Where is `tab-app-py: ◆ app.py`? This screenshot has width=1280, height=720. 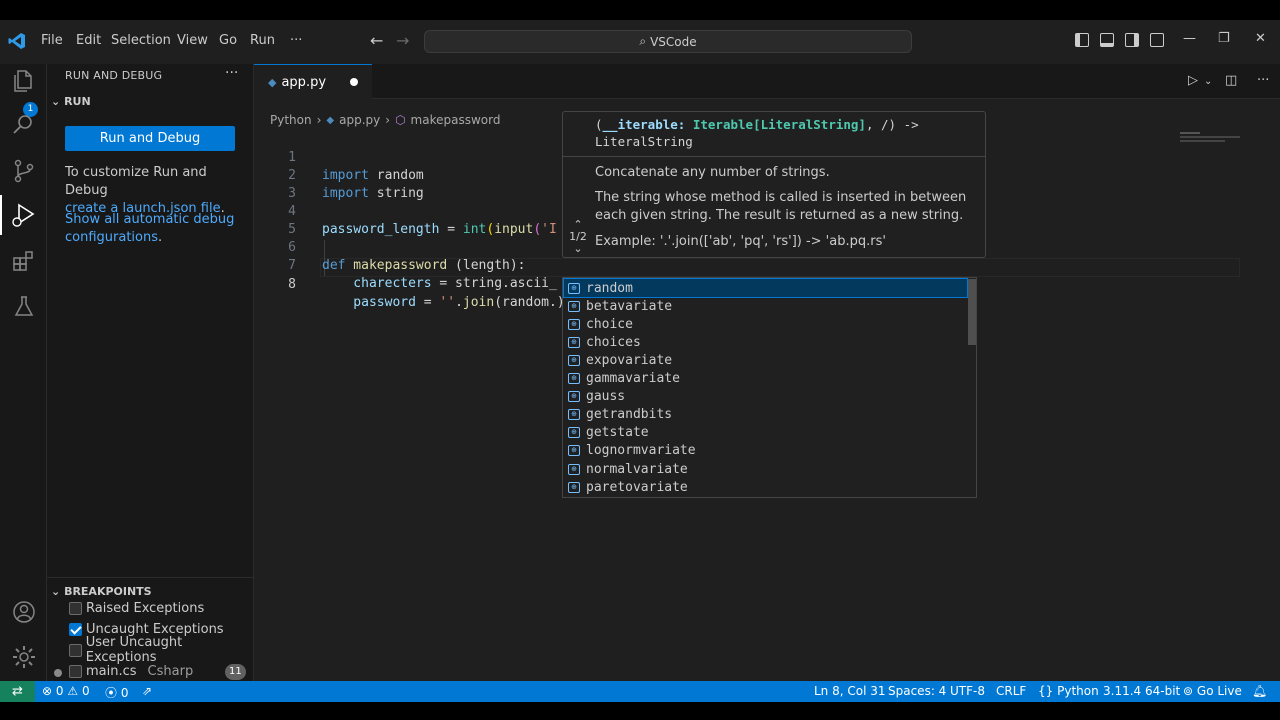 tab-app-py: ◆ app.py is located at coordinates (313, 81).